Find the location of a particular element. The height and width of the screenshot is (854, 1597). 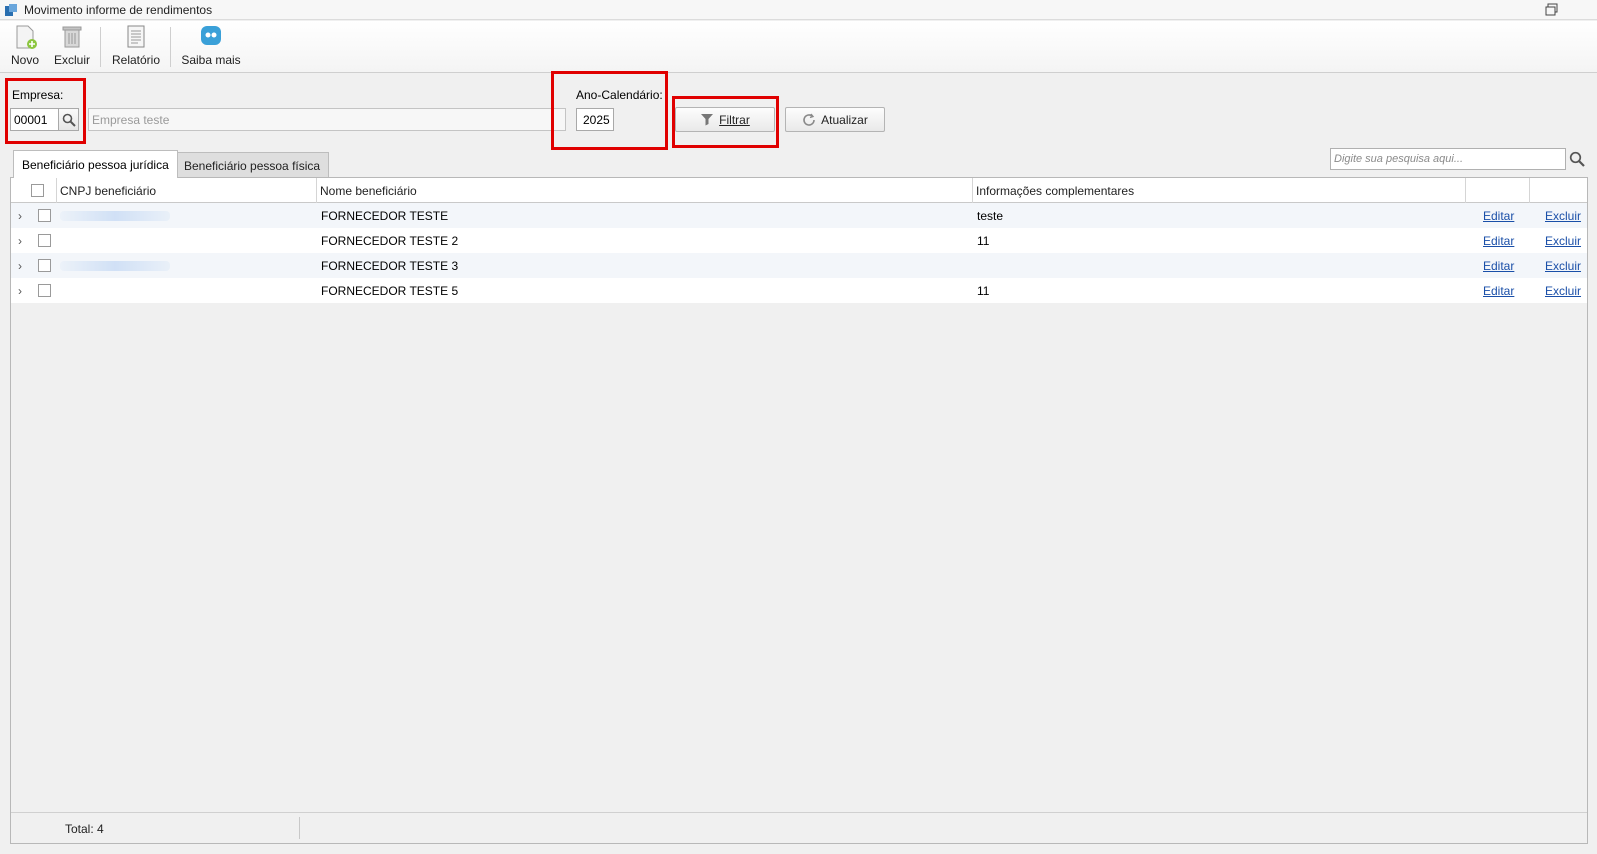

title-bar: Movimento informe de rendimentos is located at coordinates (798, 10).